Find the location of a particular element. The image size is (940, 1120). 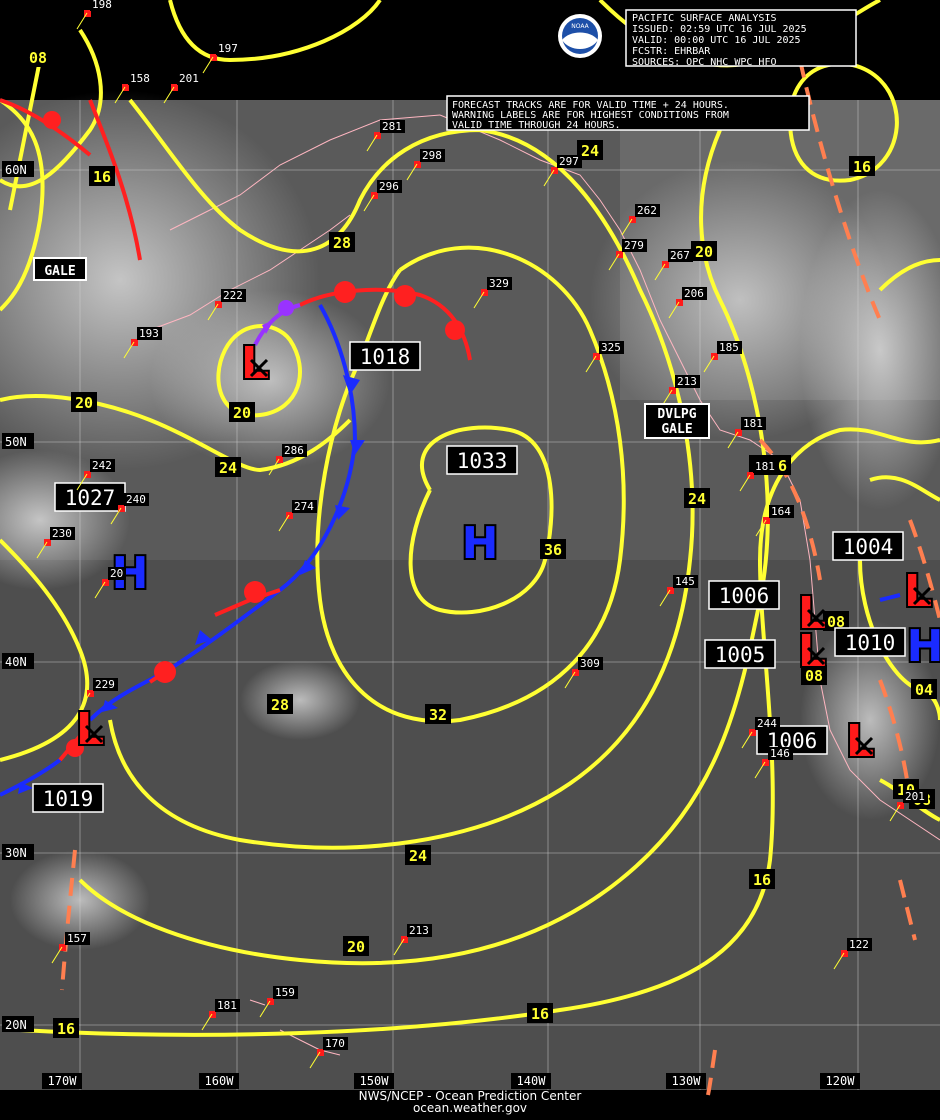

longitude-label: 140W is located at coordinates (531, 1081).